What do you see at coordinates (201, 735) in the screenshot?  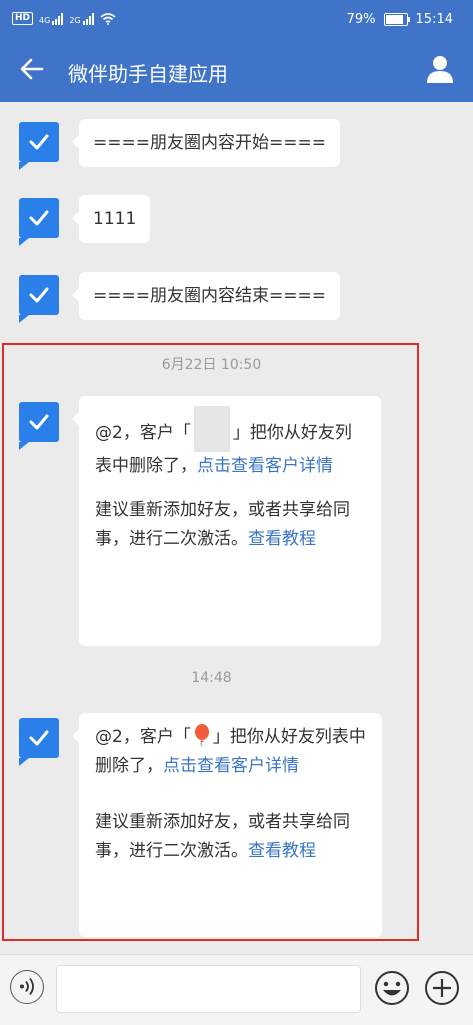 I see `balloon-avatar-icon` at bounding box center [201, 735].